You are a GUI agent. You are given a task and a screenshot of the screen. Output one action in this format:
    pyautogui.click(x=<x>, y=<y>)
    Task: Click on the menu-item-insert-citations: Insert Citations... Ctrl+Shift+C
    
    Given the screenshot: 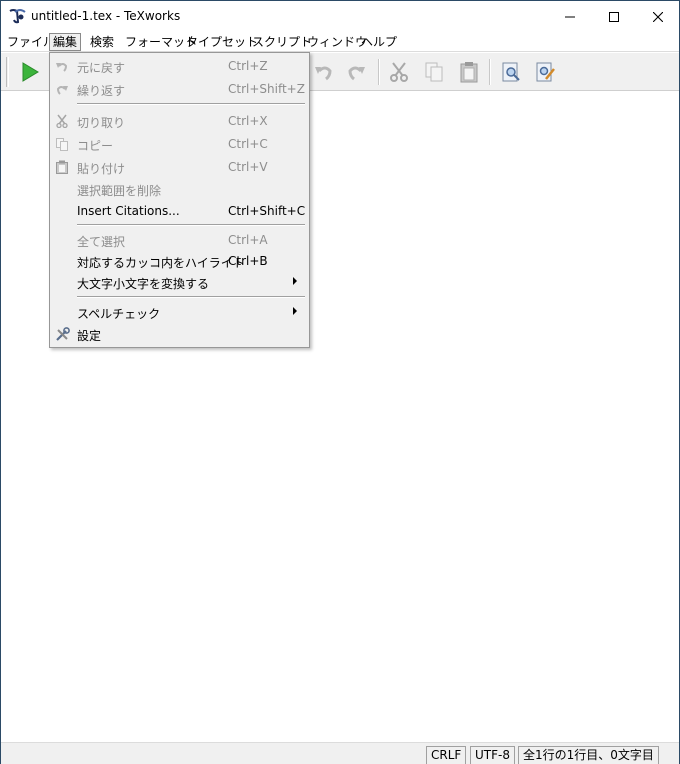 What is the action you would take?
    pyautogui.click(x=179, y=211)
    